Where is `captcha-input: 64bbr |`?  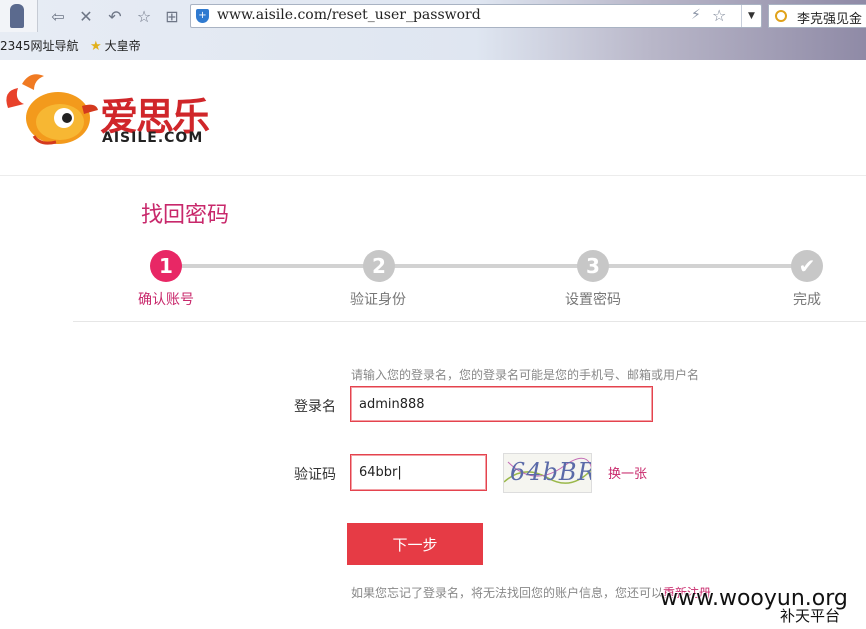 captcha-input: 64bbr | is located at coordinates (418, 472).